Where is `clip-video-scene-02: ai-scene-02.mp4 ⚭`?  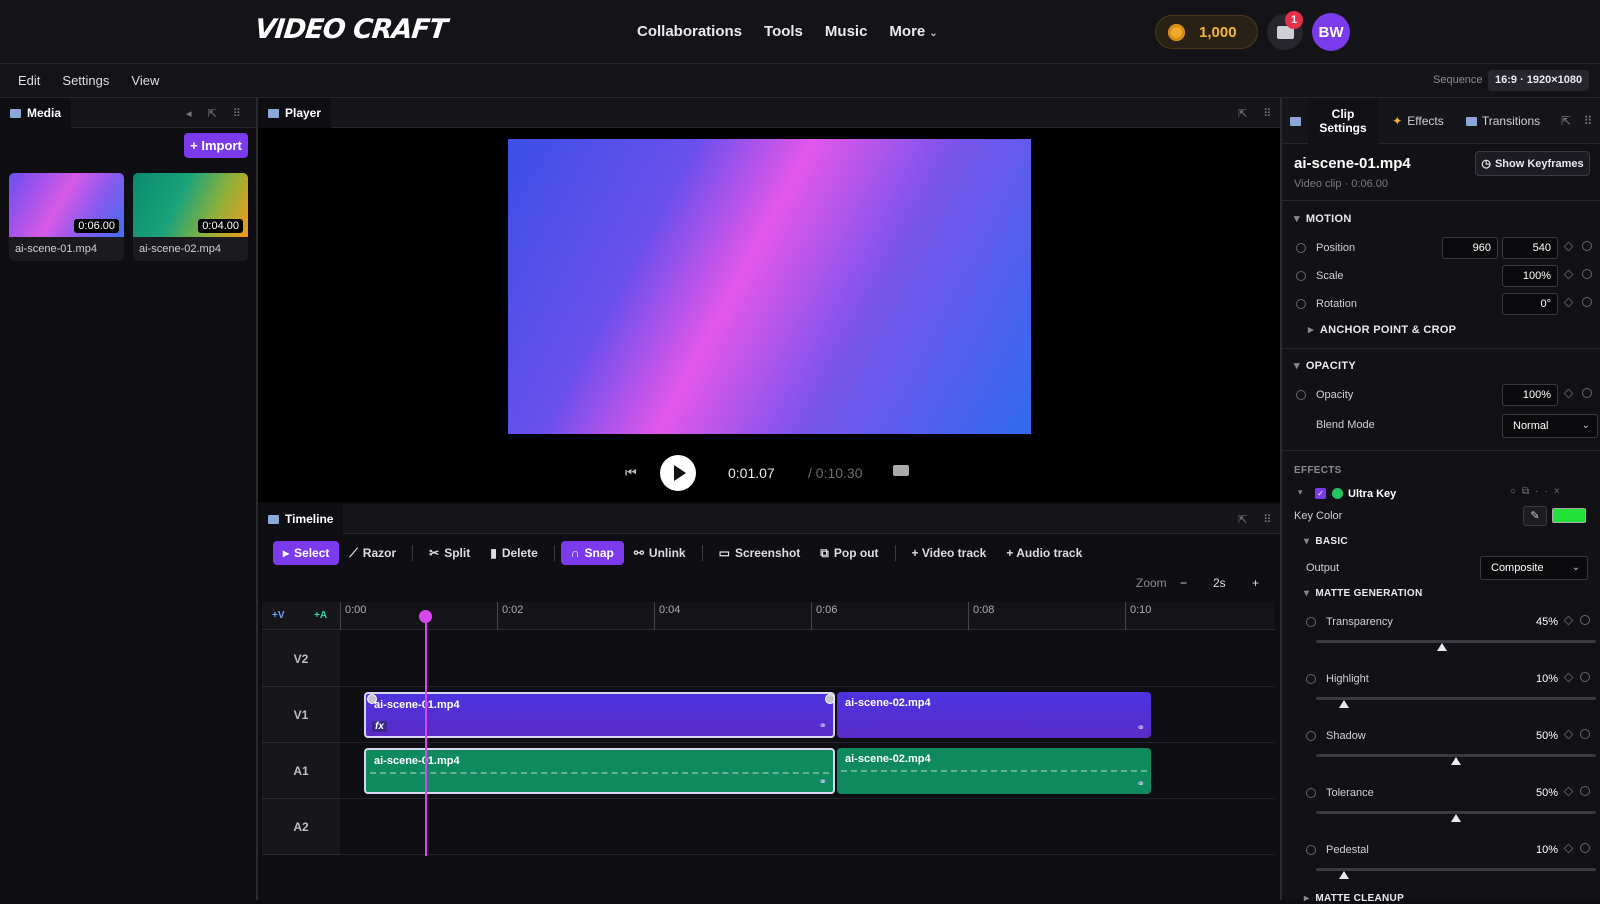
clip-video-scene-02: ai-scene-02.mp4 ⚭ is located at coordinates (994, 715).